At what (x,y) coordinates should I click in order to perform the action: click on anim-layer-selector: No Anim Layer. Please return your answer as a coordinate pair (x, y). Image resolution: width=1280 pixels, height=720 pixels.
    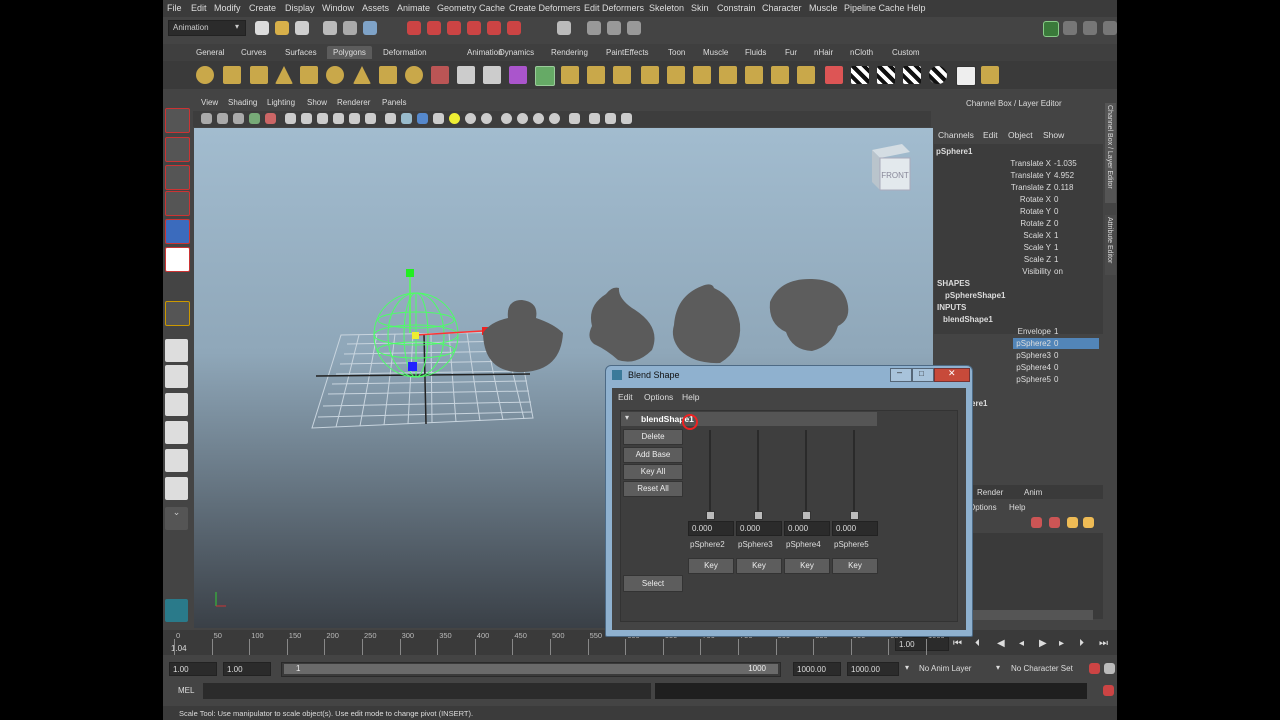
    Looking at the image, I should click on (945, 668).